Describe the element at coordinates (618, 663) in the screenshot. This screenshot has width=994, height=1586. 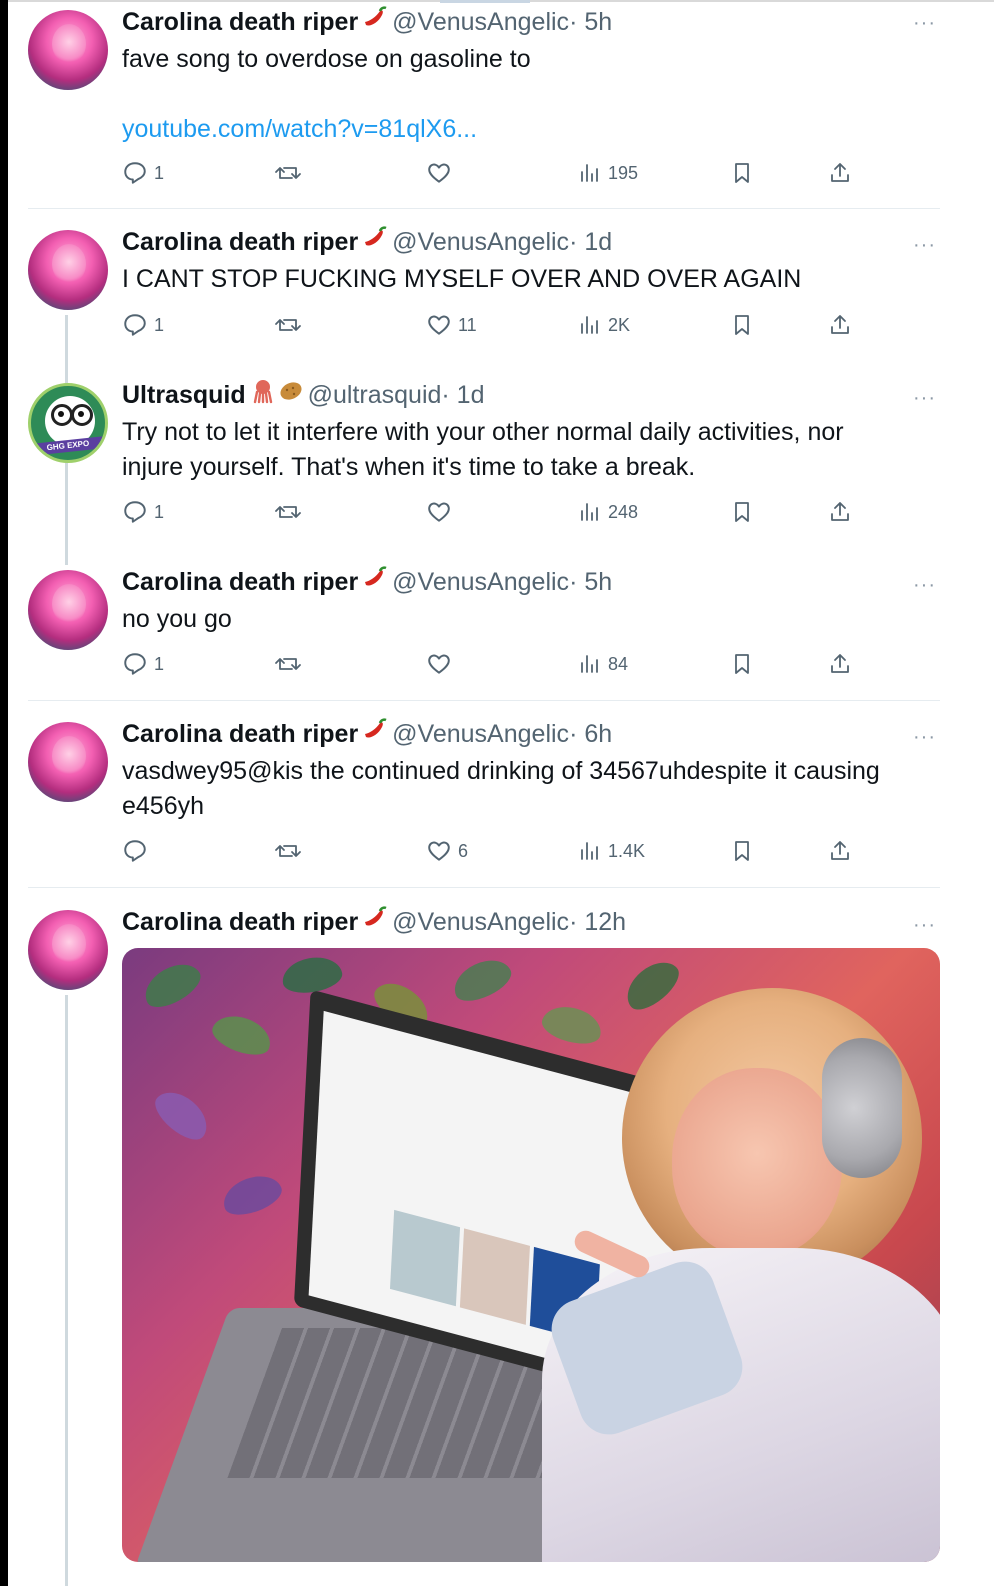
I see `views-count: 84` at that location.